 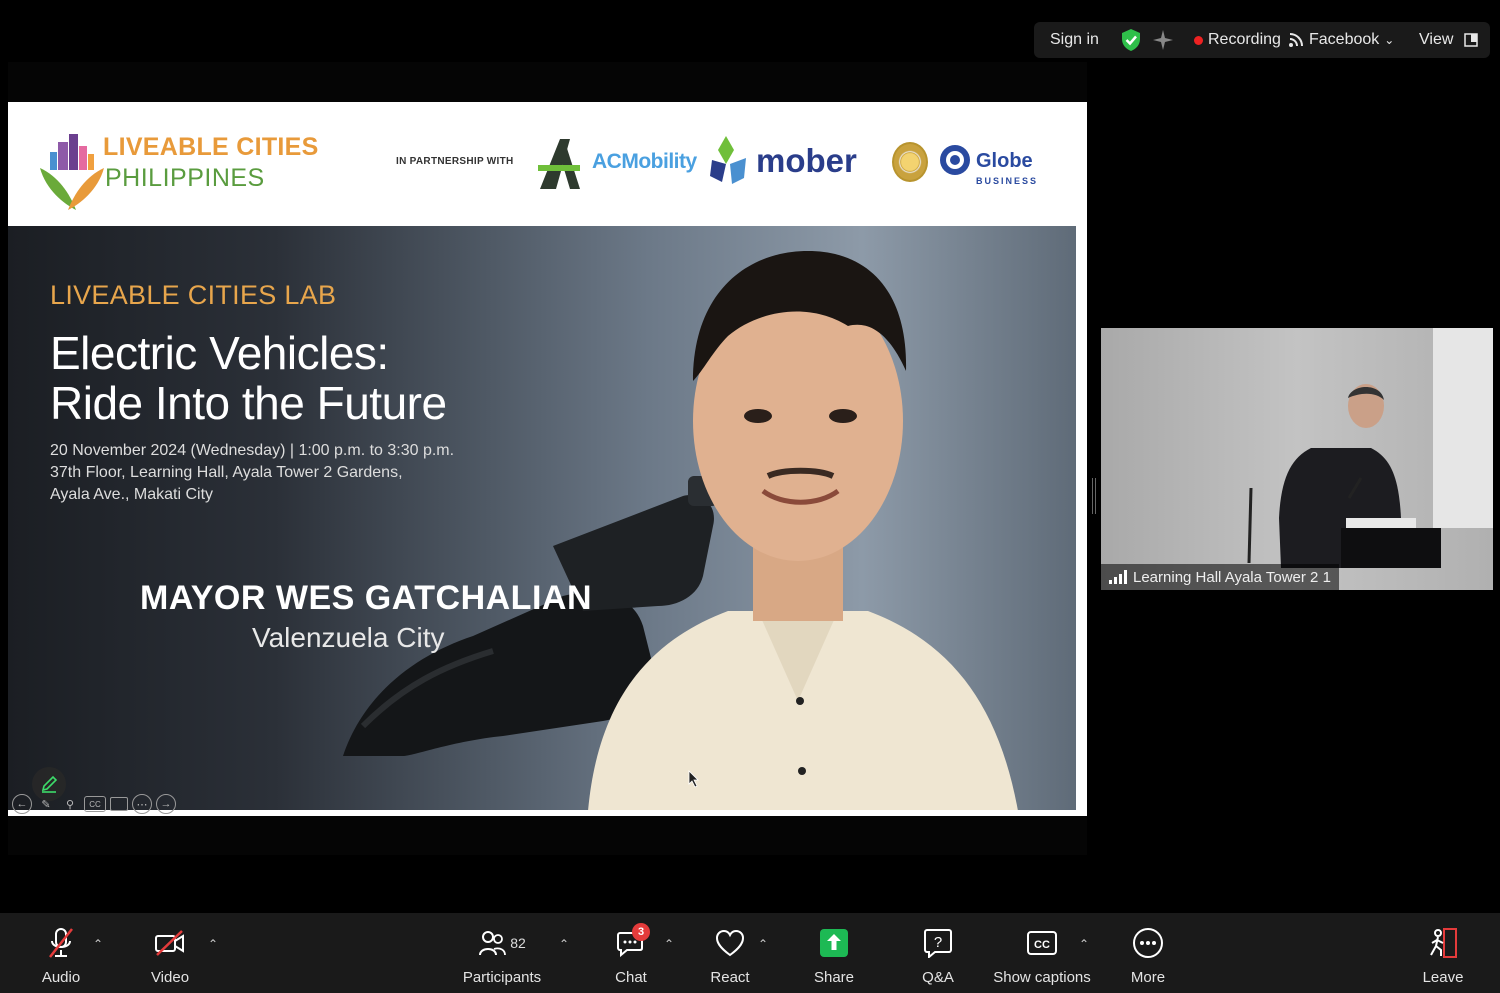 I want to click on projection-screen-image, so click(x=1463, y=428).